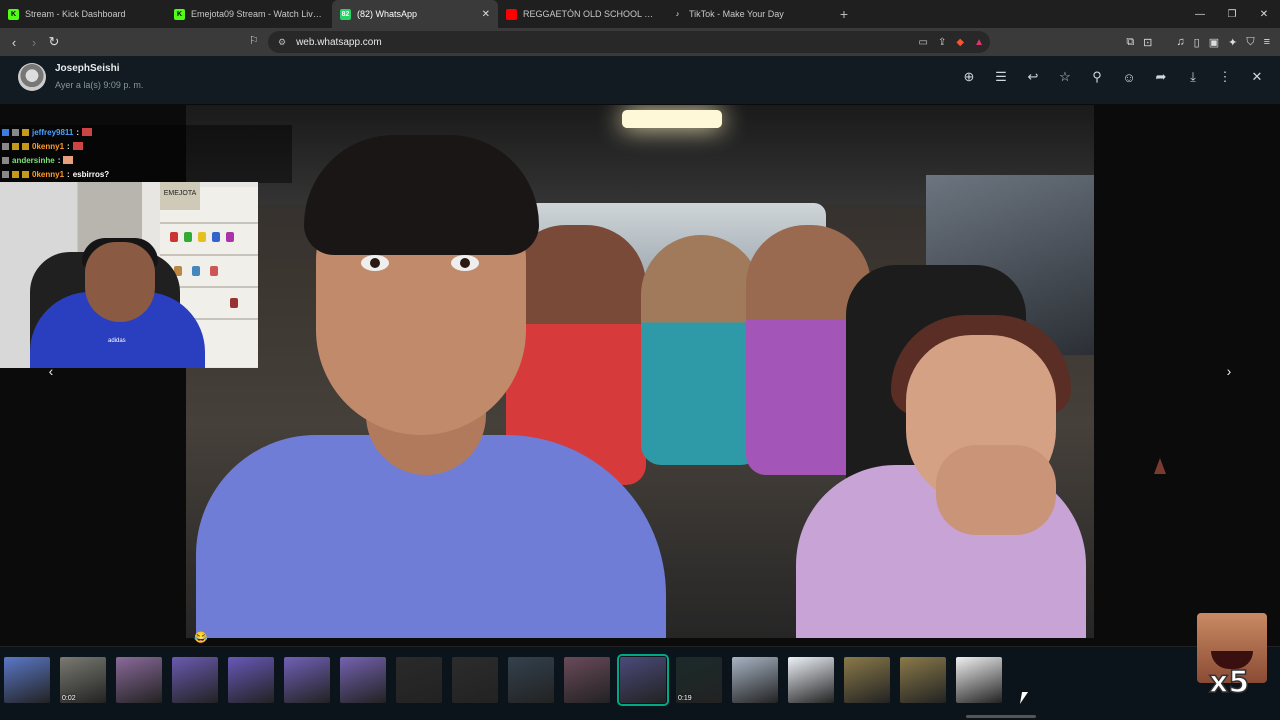 The height and width of the screenshot is (720, 1280). Describe the element at coordinates (1180, 42) in the screenshot. I see `media-icon: ♫` at that location.